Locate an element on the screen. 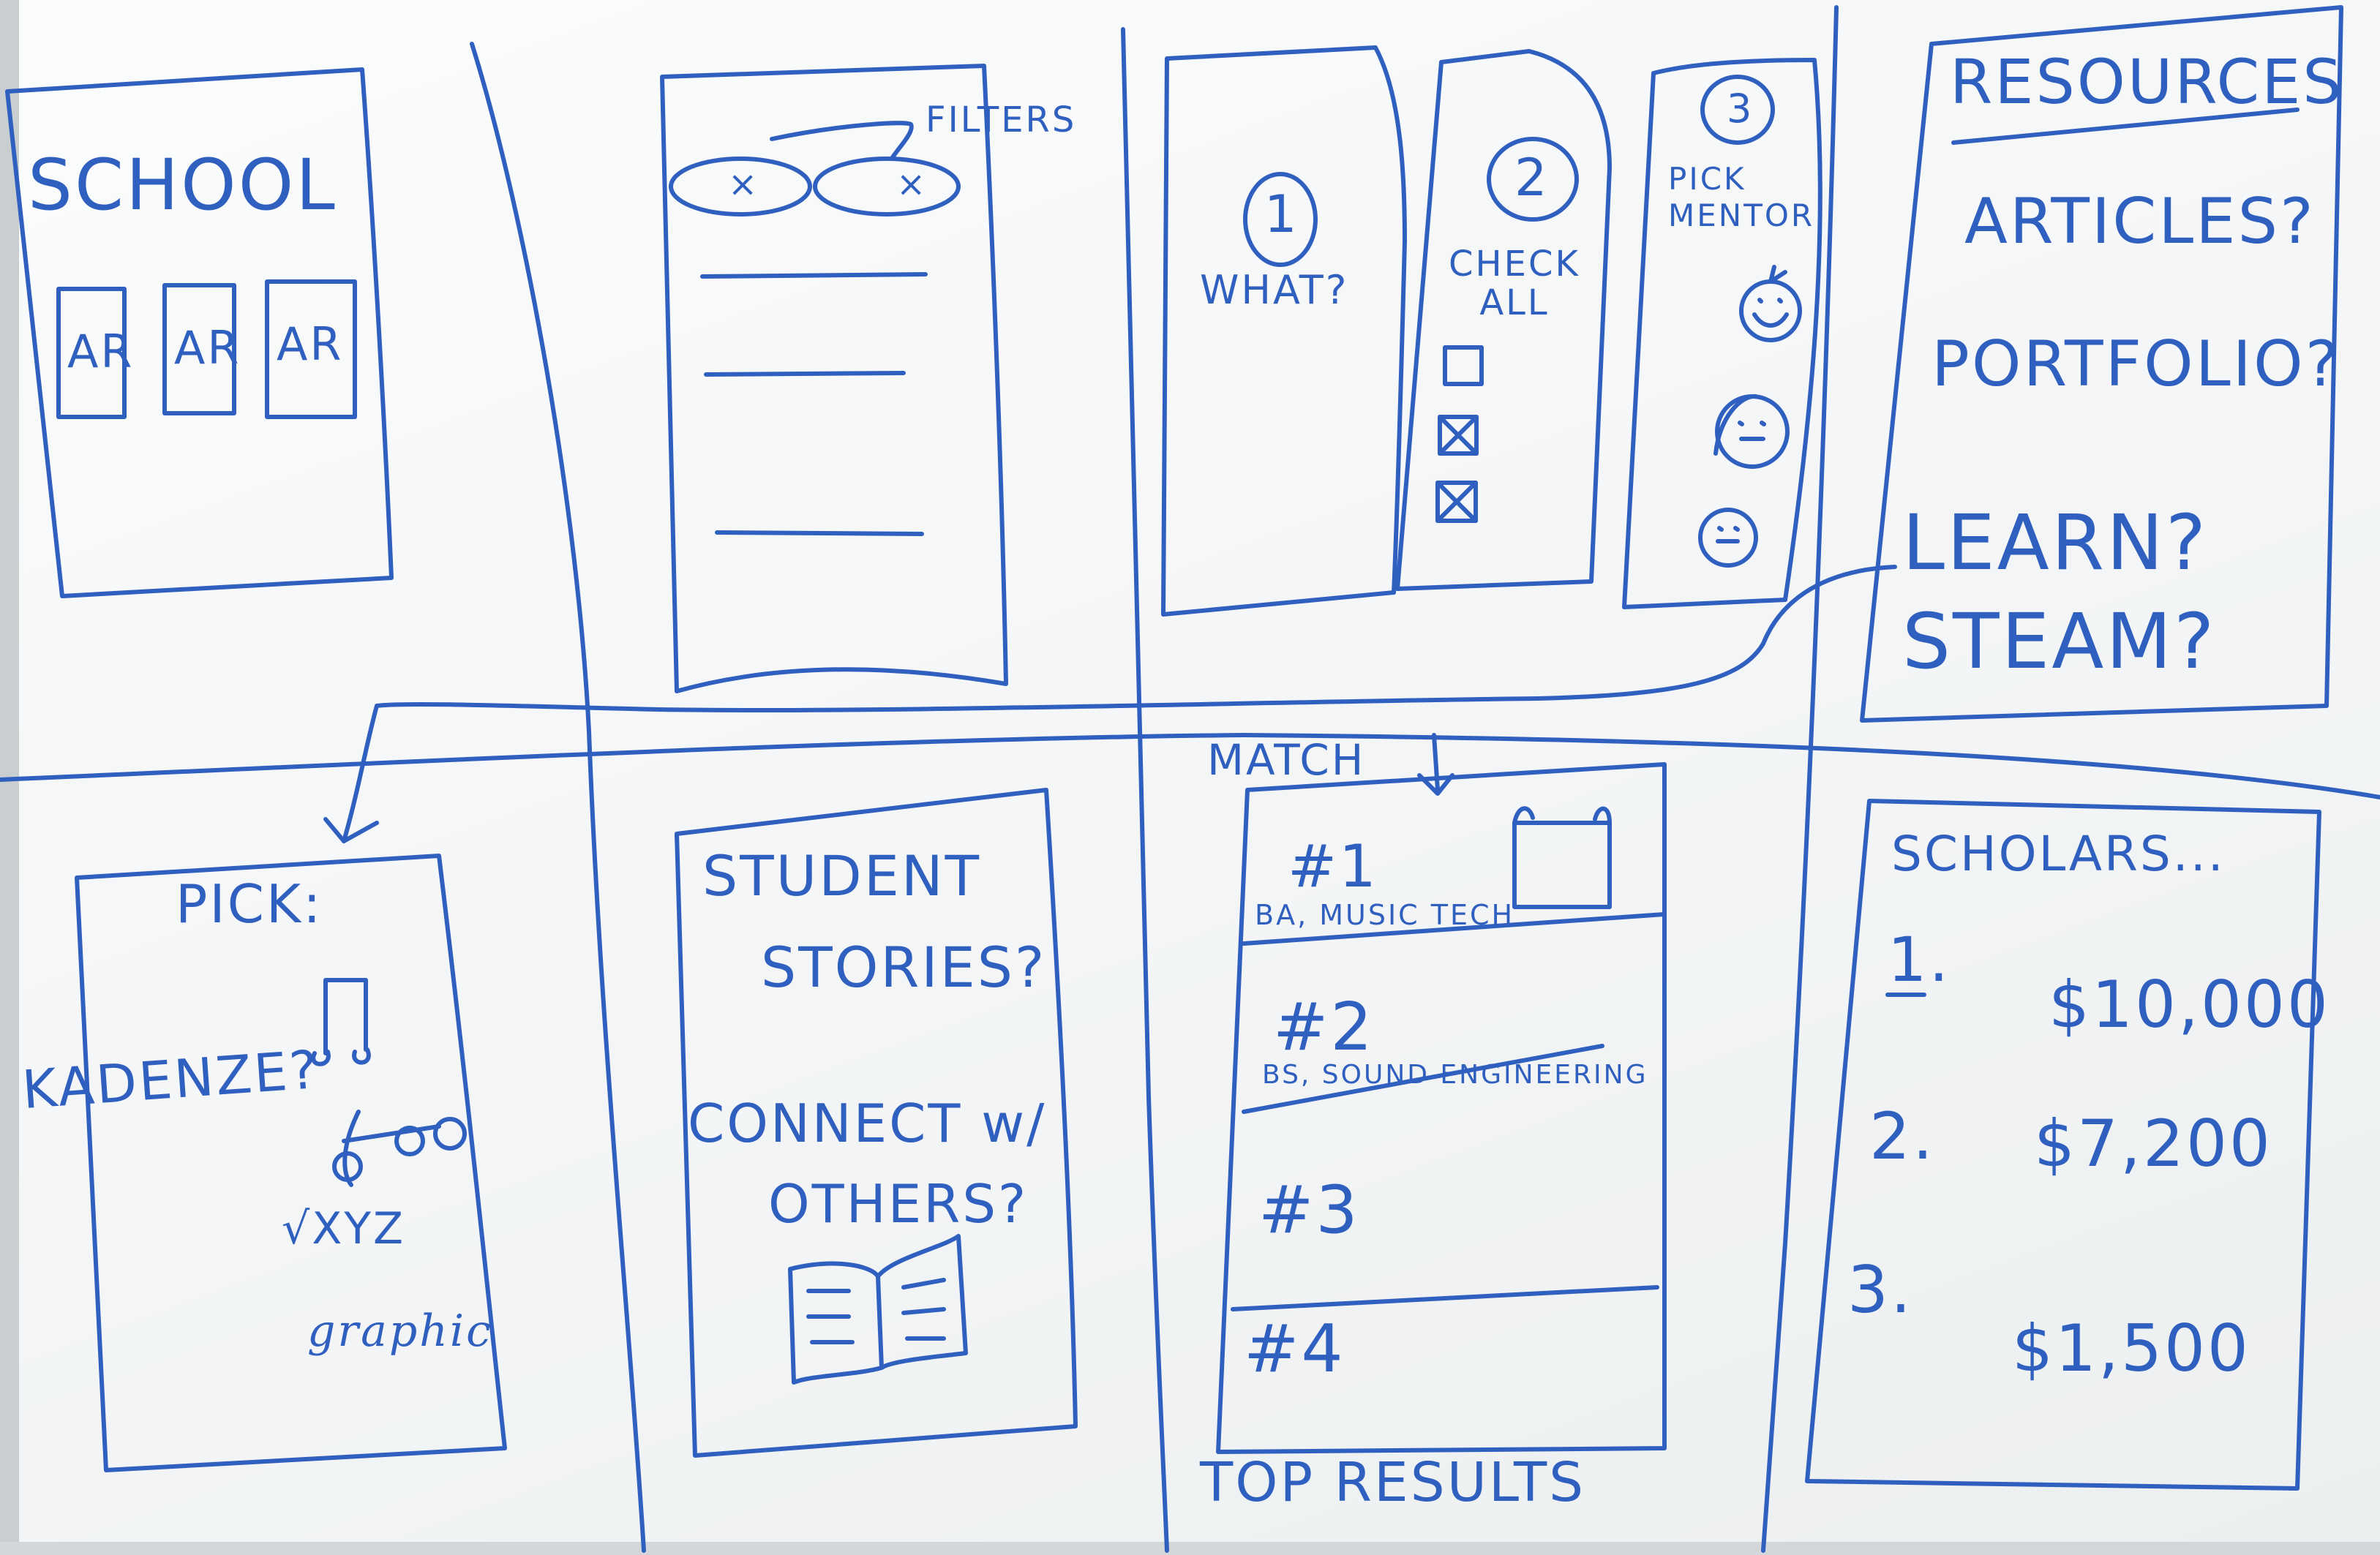 This screenshot has width=2380, height=1555. open-book-icon is located at coordinates (878, 1309).